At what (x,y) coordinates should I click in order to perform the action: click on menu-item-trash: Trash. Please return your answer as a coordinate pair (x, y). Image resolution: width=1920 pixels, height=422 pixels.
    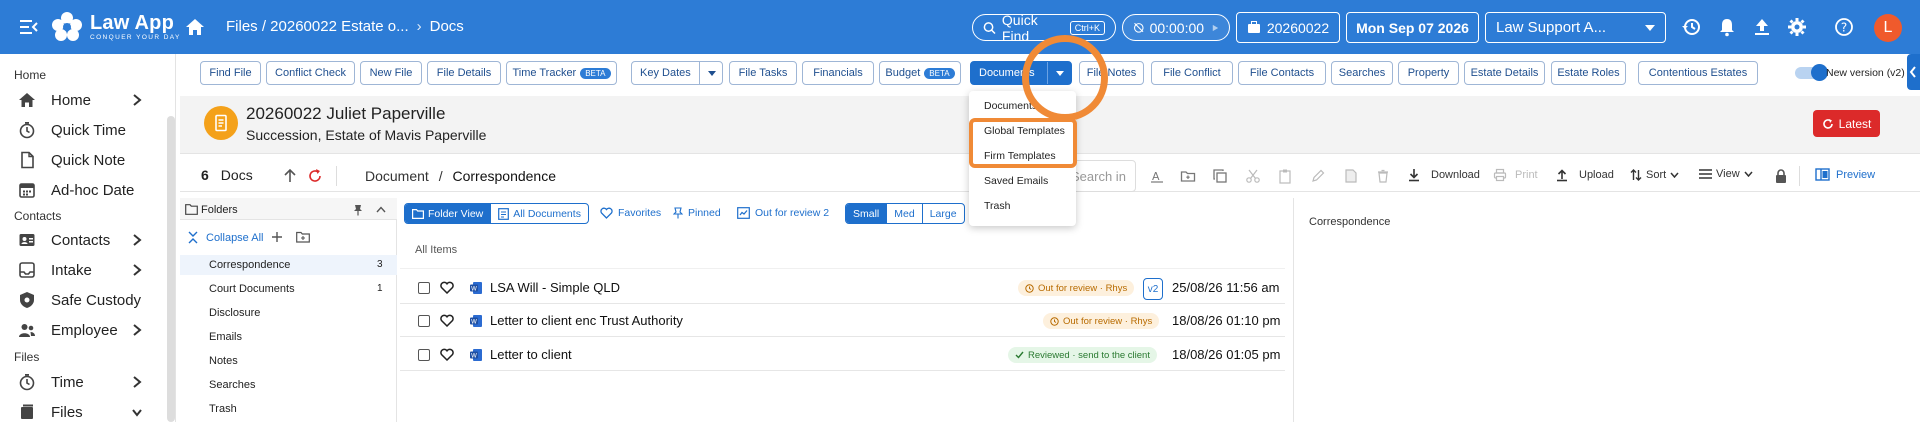
    Looking at the image, I should click on (997, 206).